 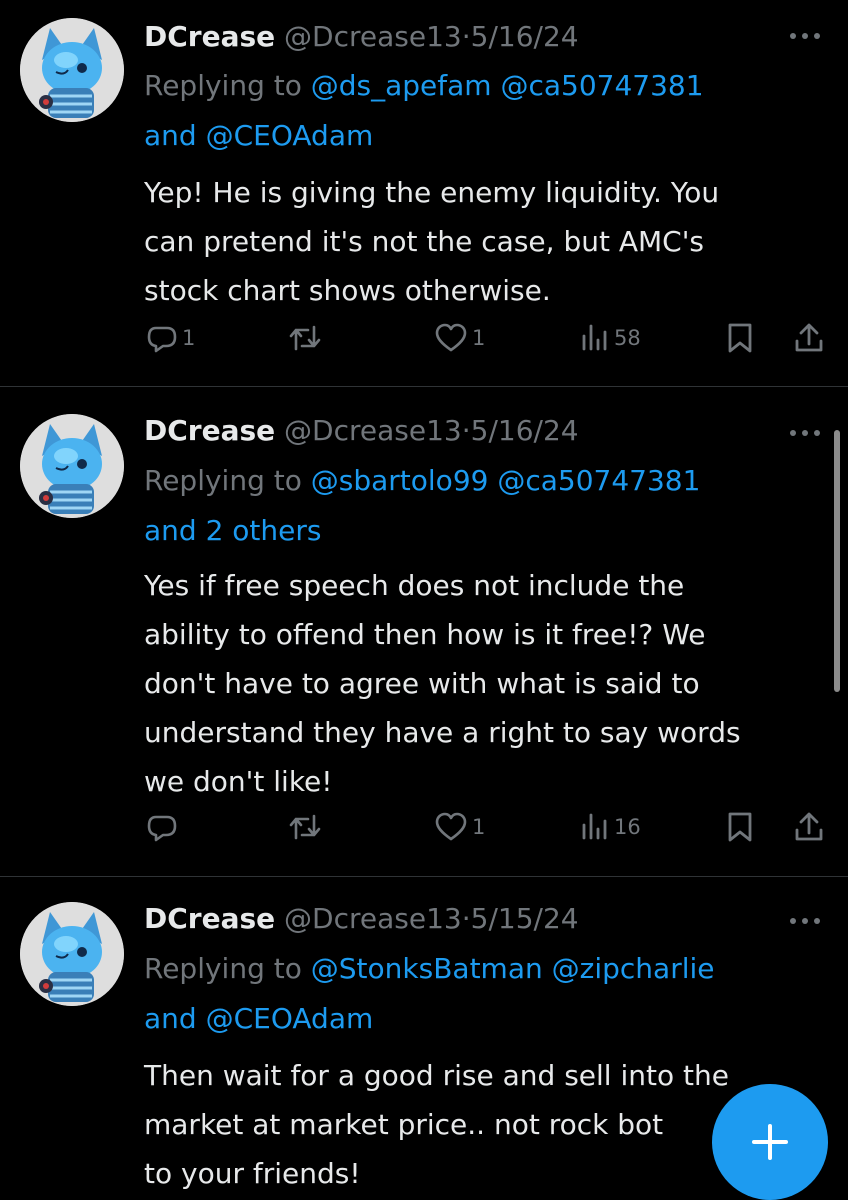 I want to click on mention-link: @ds_apefam, so click(x=401, y=85).